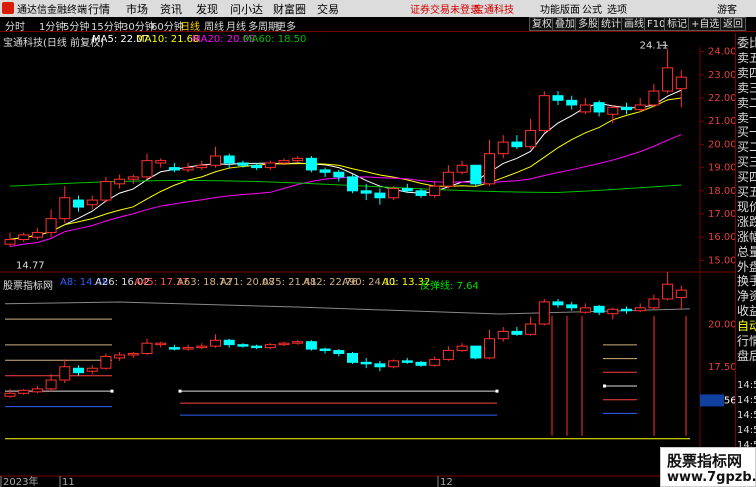 The width and height of the screenshot is (756, 487). Describe the element at coordinates (30, 266) in the screenshot. I see `low-price-label: 14.77` at that location.